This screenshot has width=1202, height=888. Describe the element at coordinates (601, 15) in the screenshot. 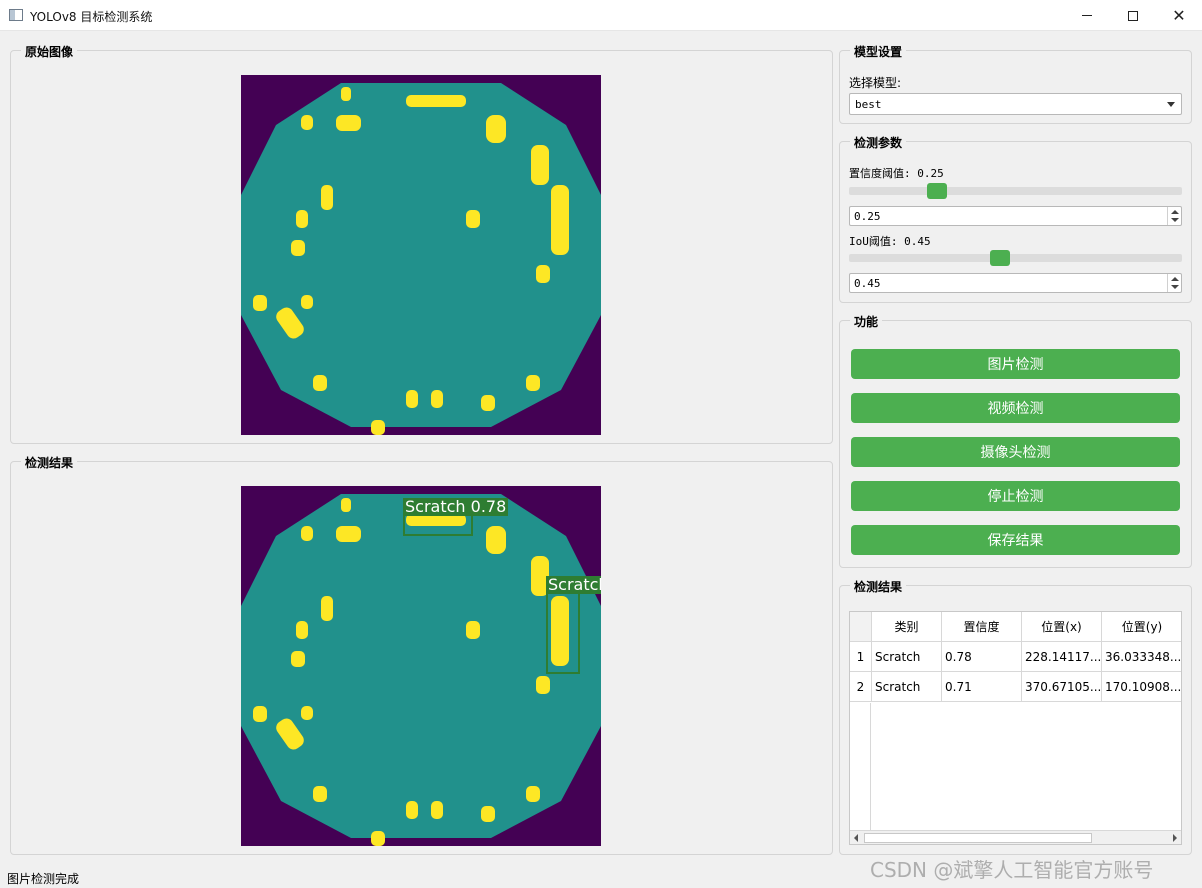

I see `title-bar: YOLOv8 目标检测系统 ✕` at that location.